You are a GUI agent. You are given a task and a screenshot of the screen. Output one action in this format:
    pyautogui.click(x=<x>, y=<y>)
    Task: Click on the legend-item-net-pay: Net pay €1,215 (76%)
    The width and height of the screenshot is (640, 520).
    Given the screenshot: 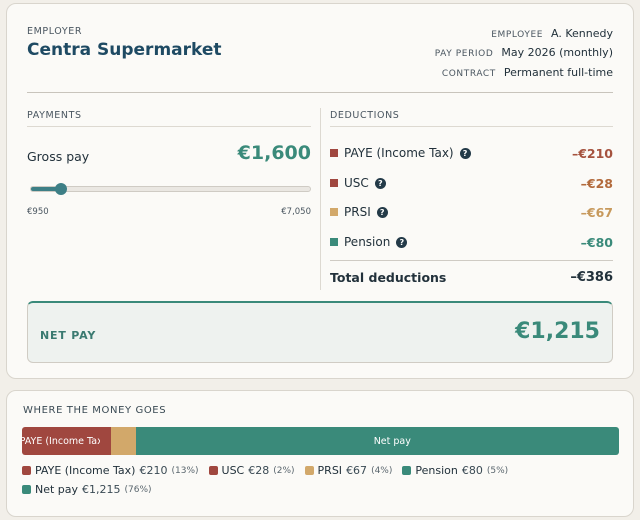 What is the action you would take?
    pyautogui.click(x=87, y=489)
    